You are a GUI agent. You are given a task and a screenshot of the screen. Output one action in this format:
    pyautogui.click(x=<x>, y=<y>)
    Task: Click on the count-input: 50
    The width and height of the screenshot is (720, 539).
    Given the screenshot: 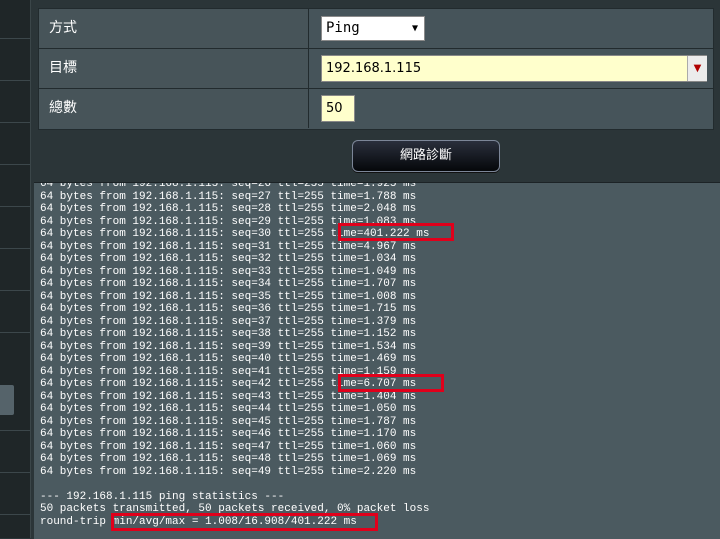 What is the action you would take?
    pyautogui.click(x=338, y=108)
    